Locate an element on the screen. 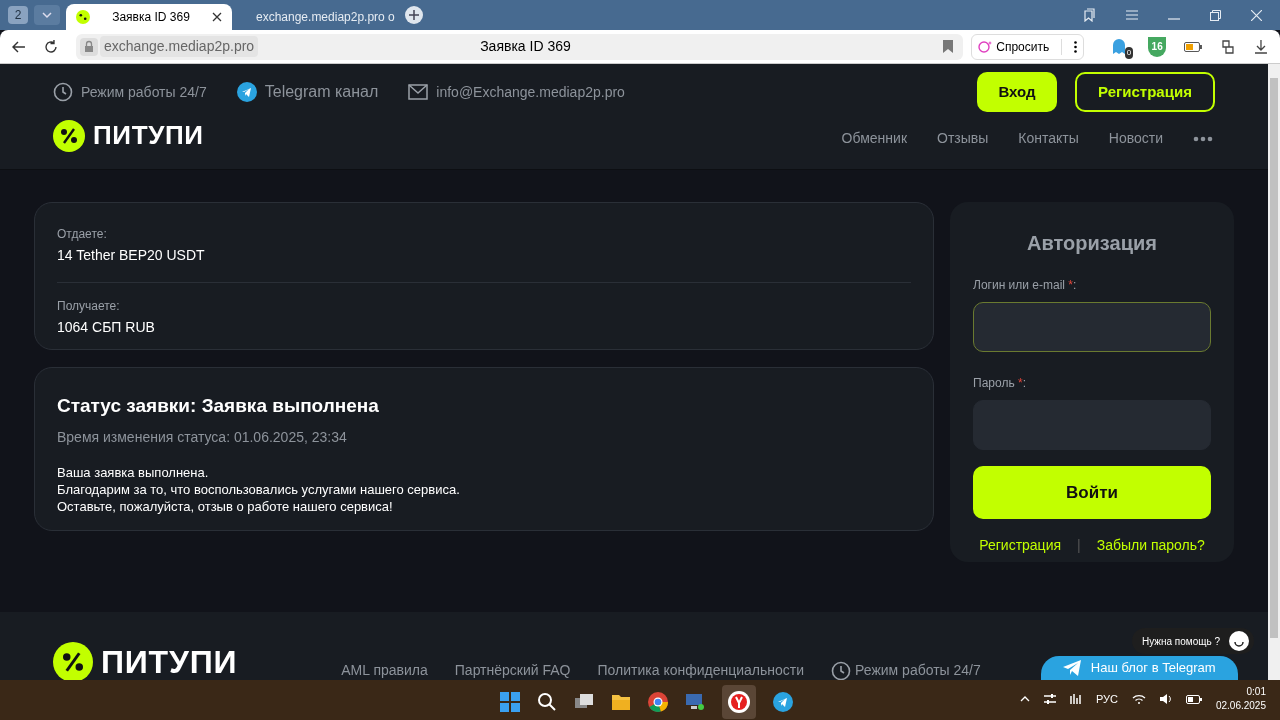  address-bar: exchange.mediap2p.pro Заявка ID 369 is located at coordinates (519, 46).